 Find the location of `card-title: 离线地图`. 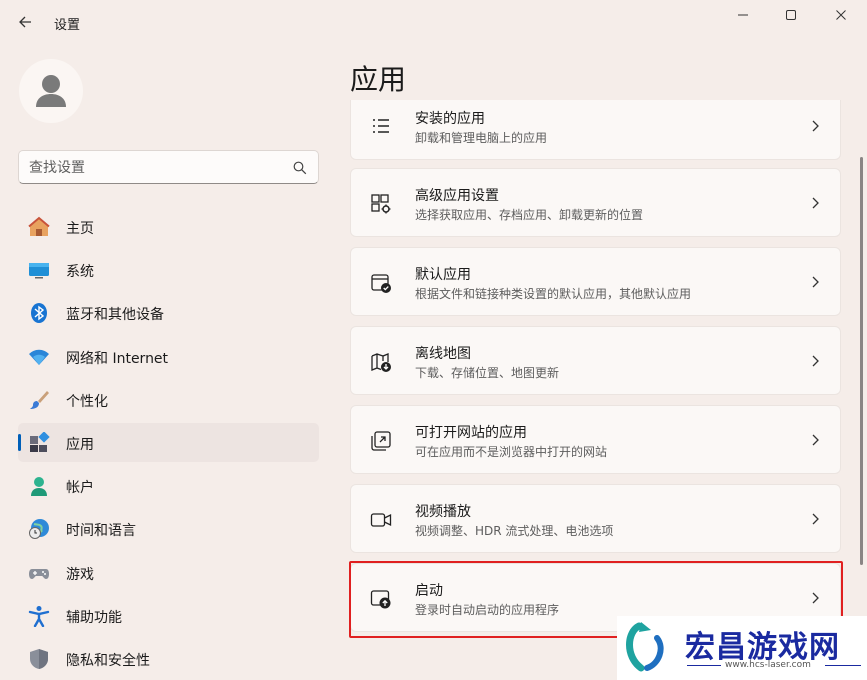

card-title: 离线地图 is located at coordinates (443, 354).